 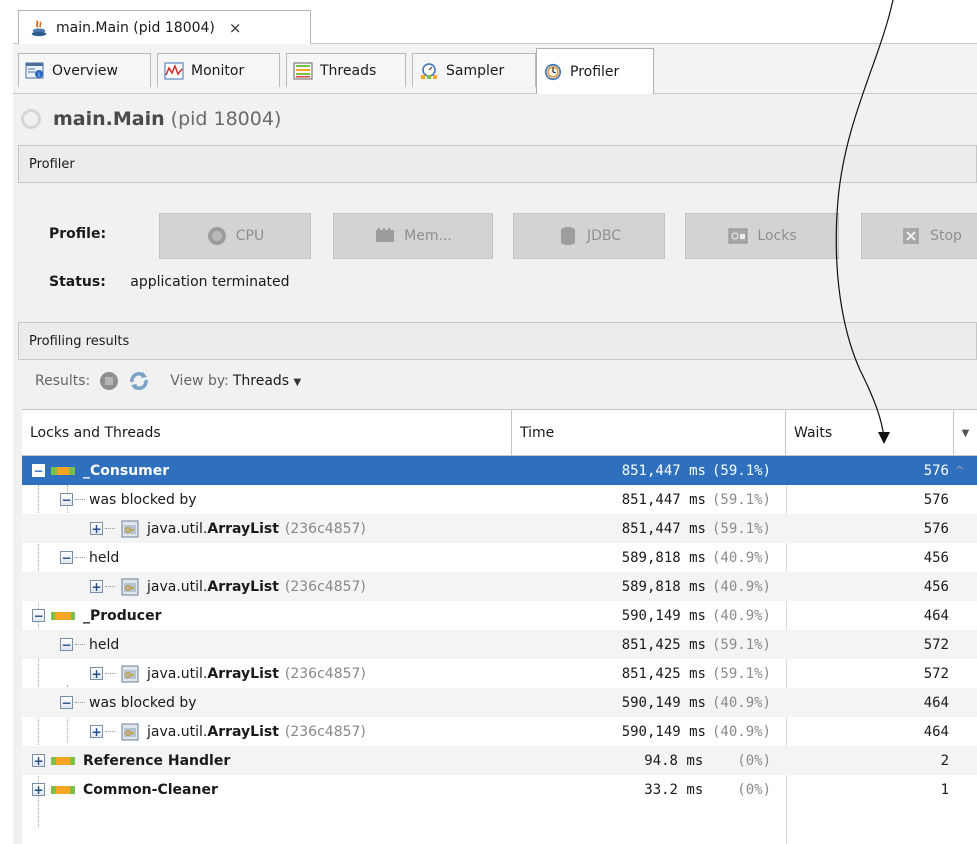 I want to click on app-name: main.Main, so click(x=109, y=119).